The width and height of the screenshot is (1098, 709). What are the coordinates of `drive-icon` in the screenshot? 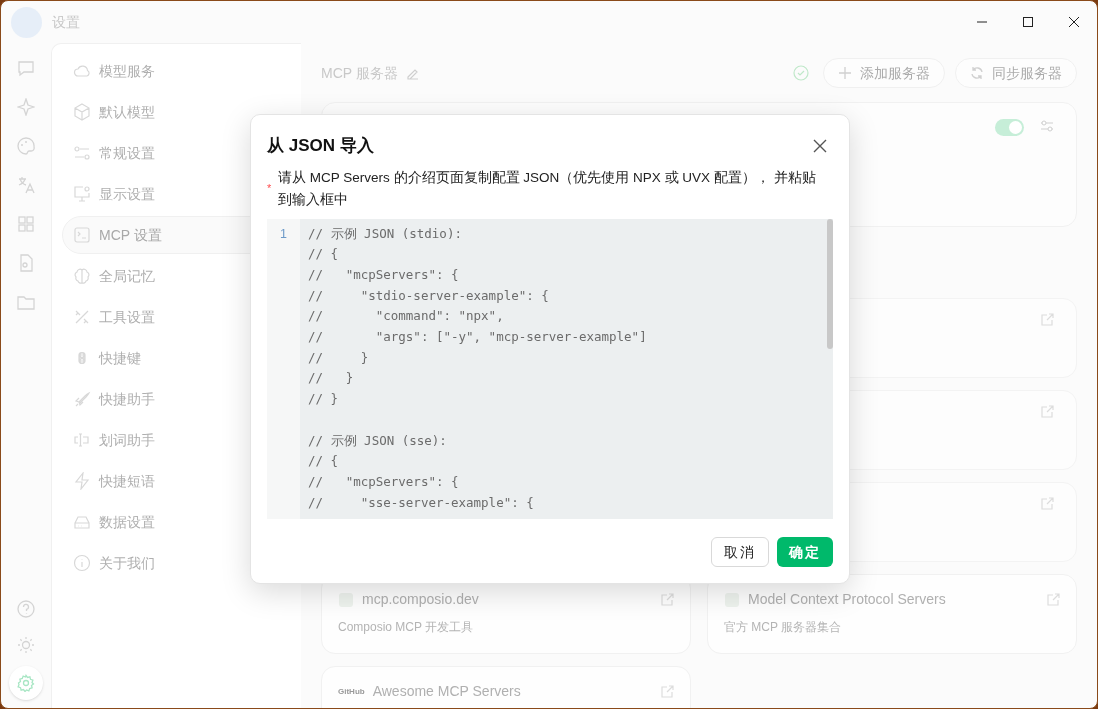 It's located at (82, 522).